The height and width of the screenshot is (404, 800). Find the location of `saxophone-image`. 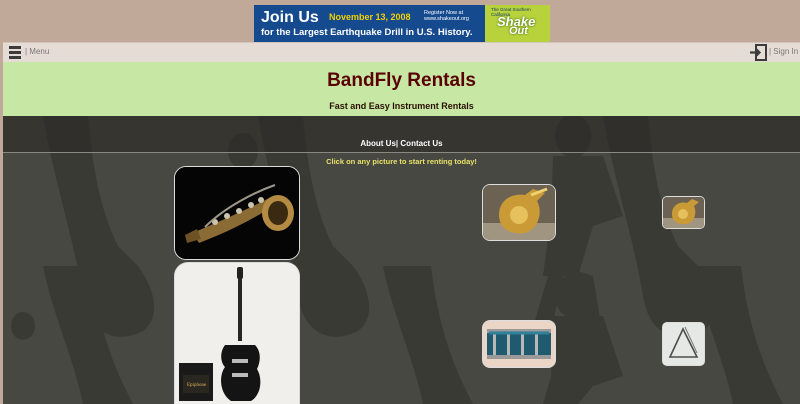

saxophone-image is located at coordinates (237, 213).